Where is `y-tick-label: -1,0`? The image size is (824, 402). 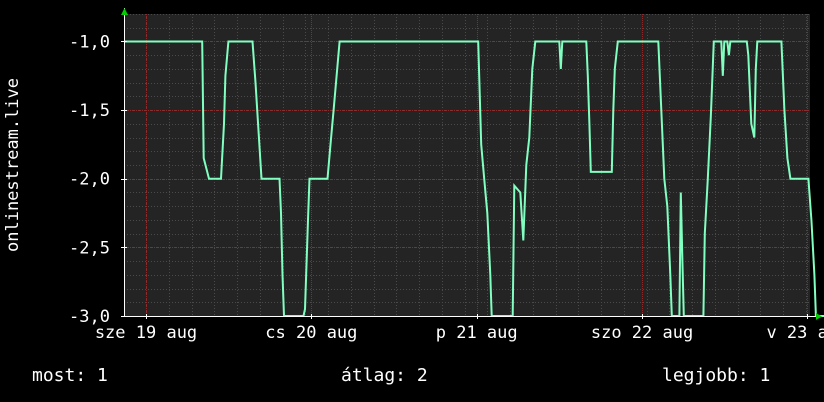 y-tick-label: -1,0 is located at coordinates (89, 42).